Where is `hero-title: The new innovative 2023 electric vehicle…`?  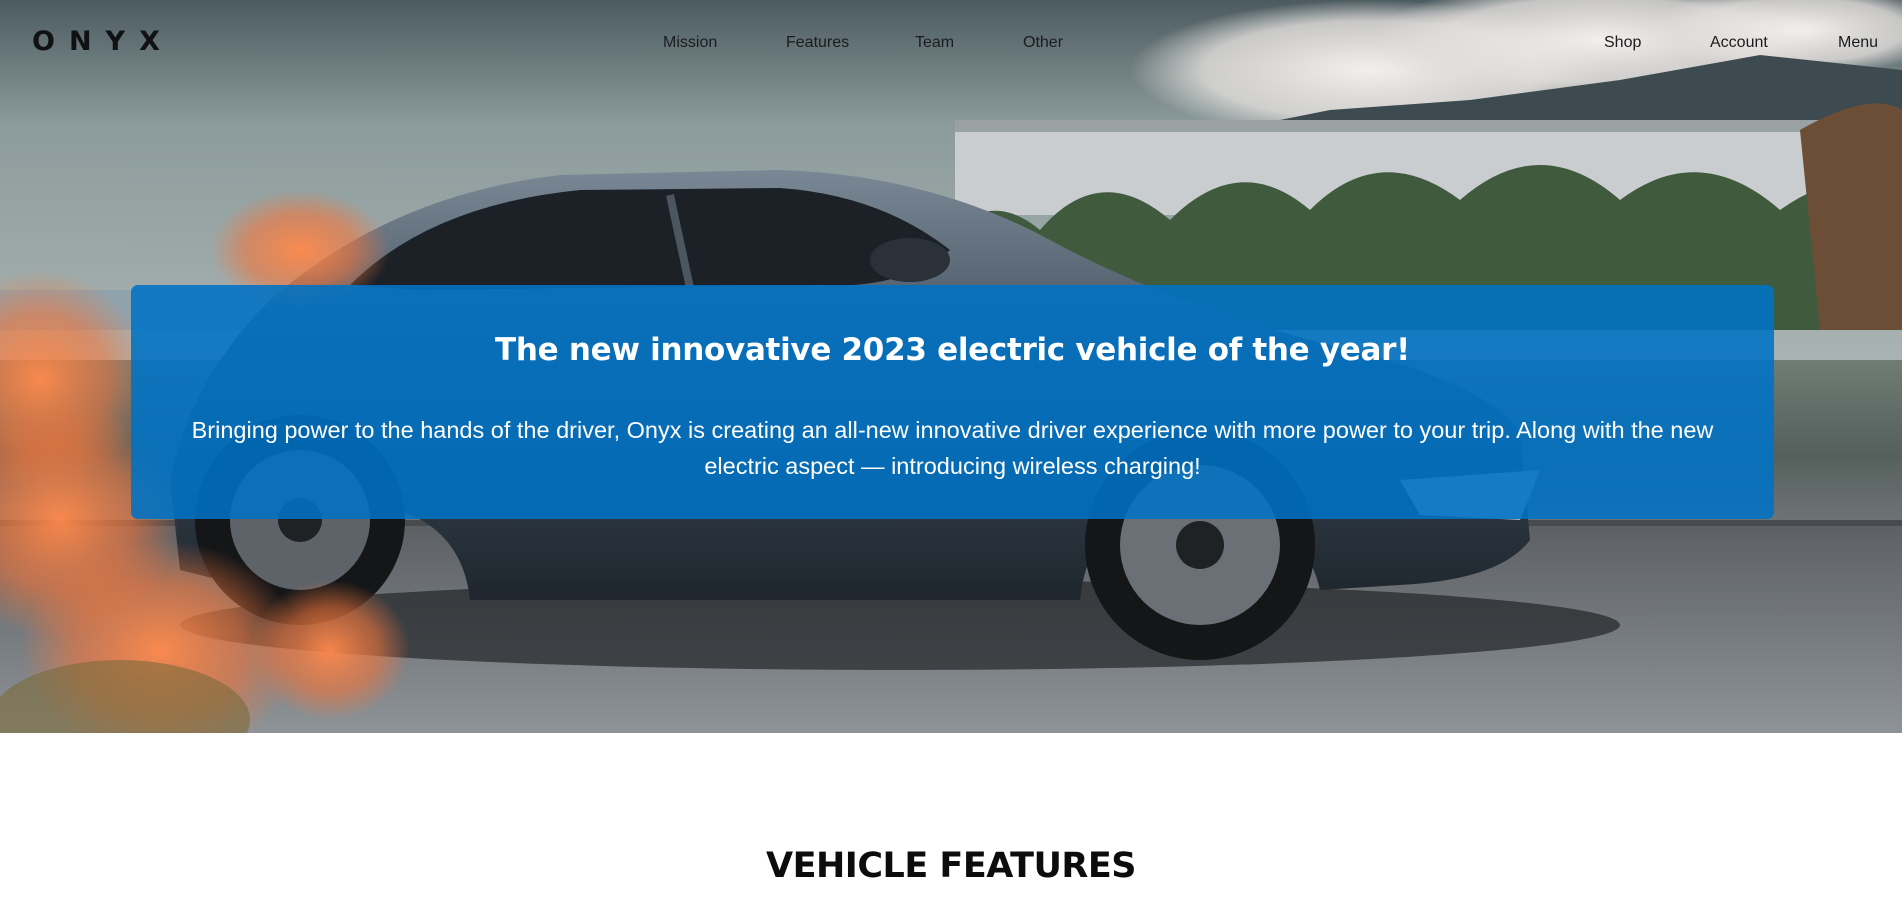 hero-title: The new innovative 2023 electric vehicle… is located at coordinates (952, 350).